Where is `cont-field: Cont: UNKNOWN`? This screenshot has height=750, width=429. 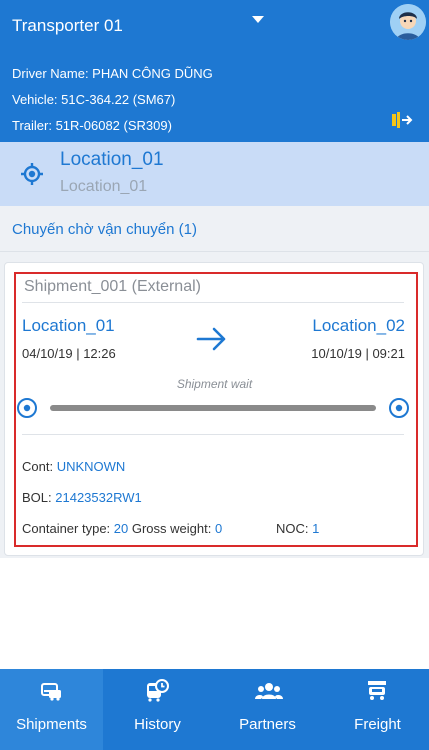
cont-field: Cont: UNKNOWN is located at coordinates (73, 466).